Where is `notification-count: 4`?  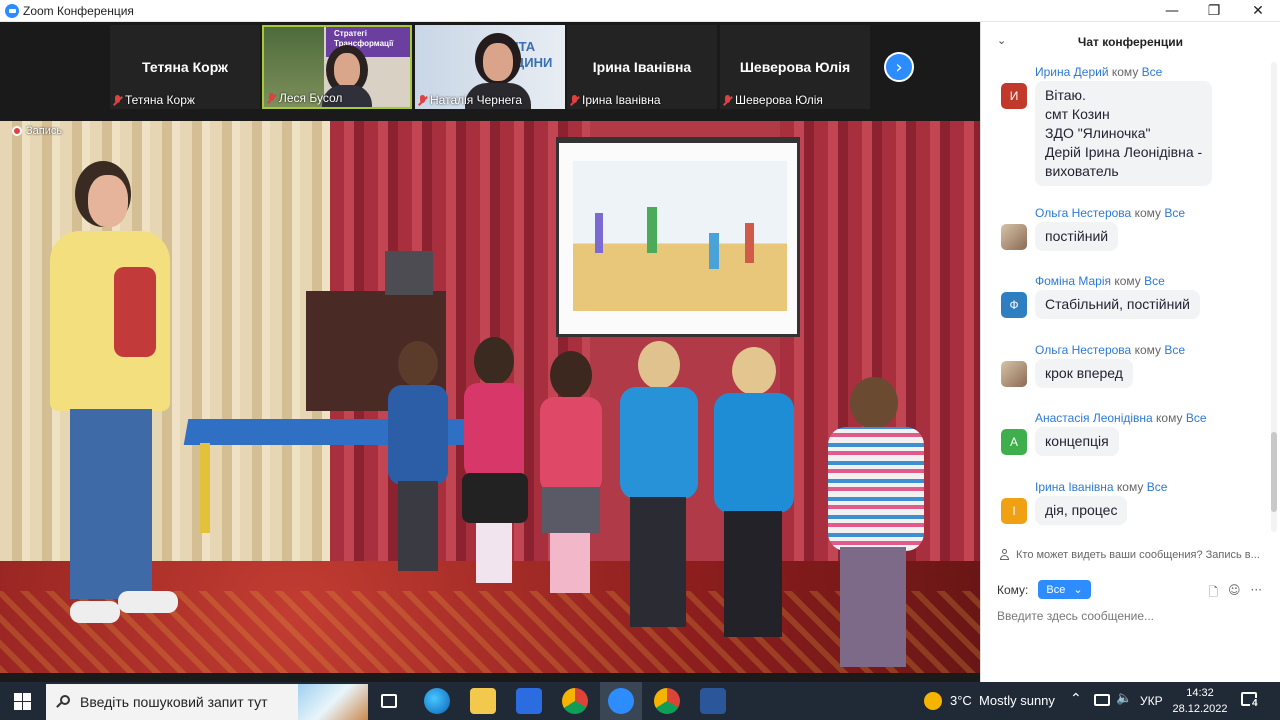
notification-count: 4 is located at coordinates (1255, 703).